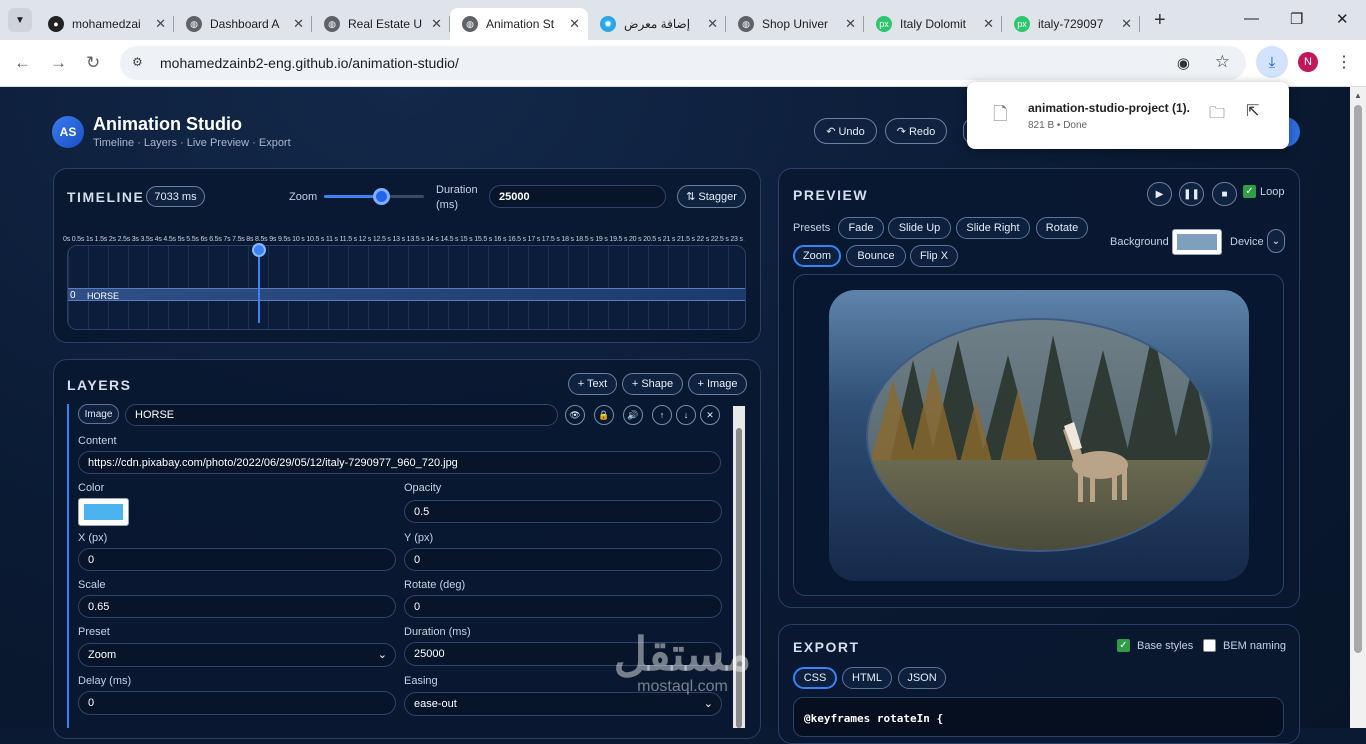 This screenshot has width=1366, height=744. I want to click on color-picker, so click(103, 512).